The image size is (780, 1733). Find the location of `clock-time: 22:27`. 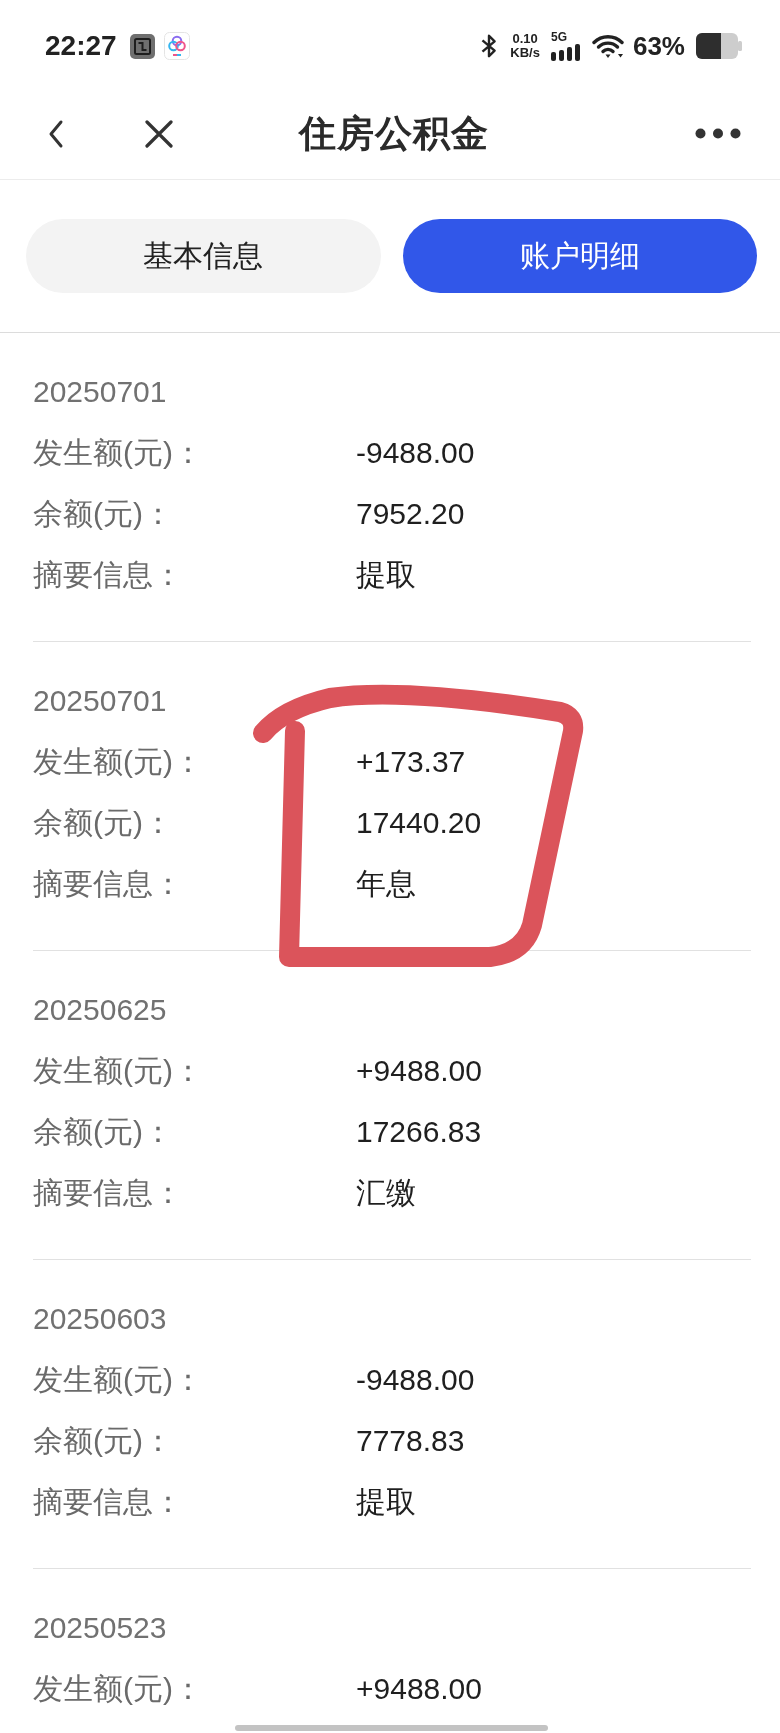

clock-time: 22:27 is located at coordinates (81, 46).